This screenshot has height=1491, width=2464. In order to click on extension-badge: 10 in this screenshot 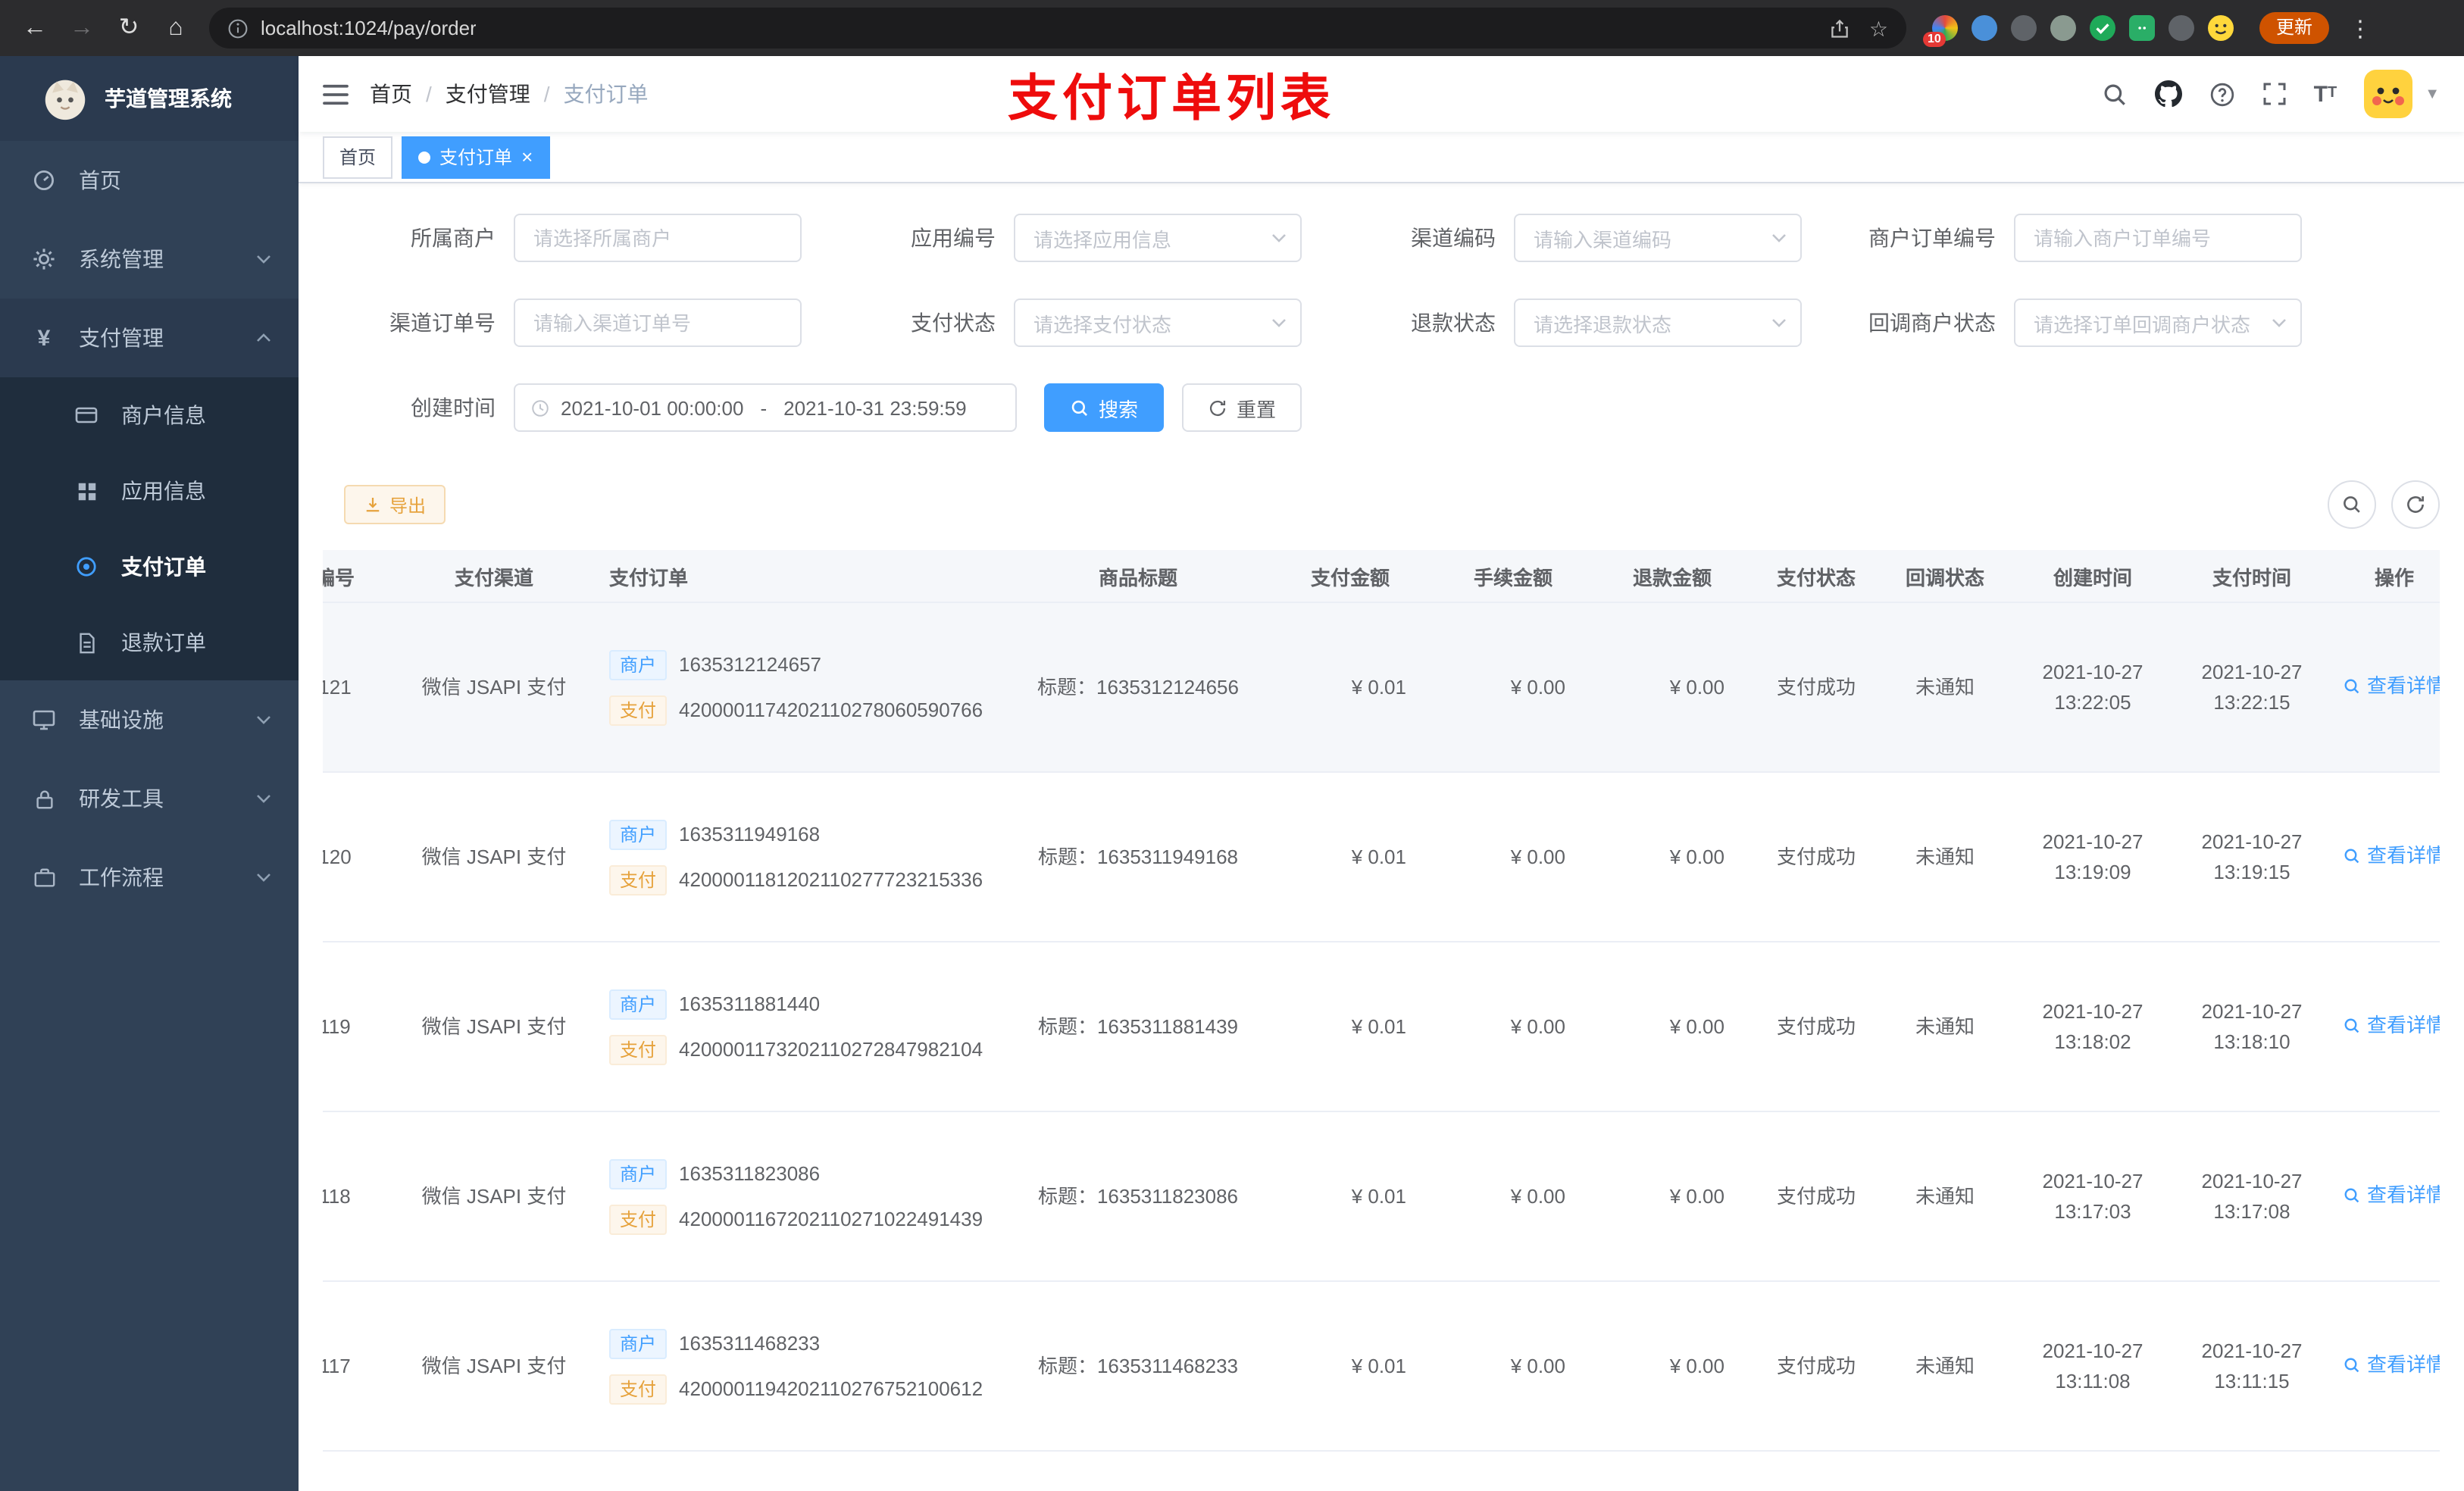, I will do `click(1934, 39)`.